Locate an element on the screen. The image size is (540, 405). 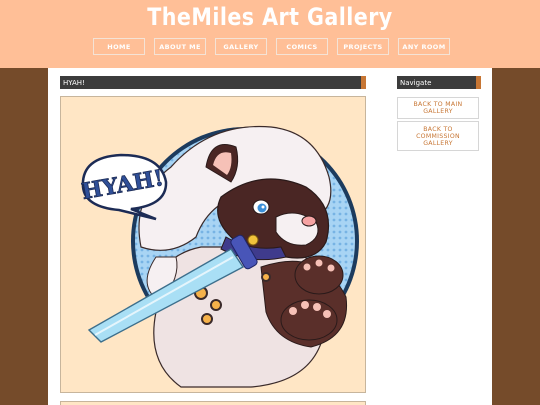
back-to-commission-gallery-button: BACK TO COMMISSION GALLERY is located at coordinates (438, 136).